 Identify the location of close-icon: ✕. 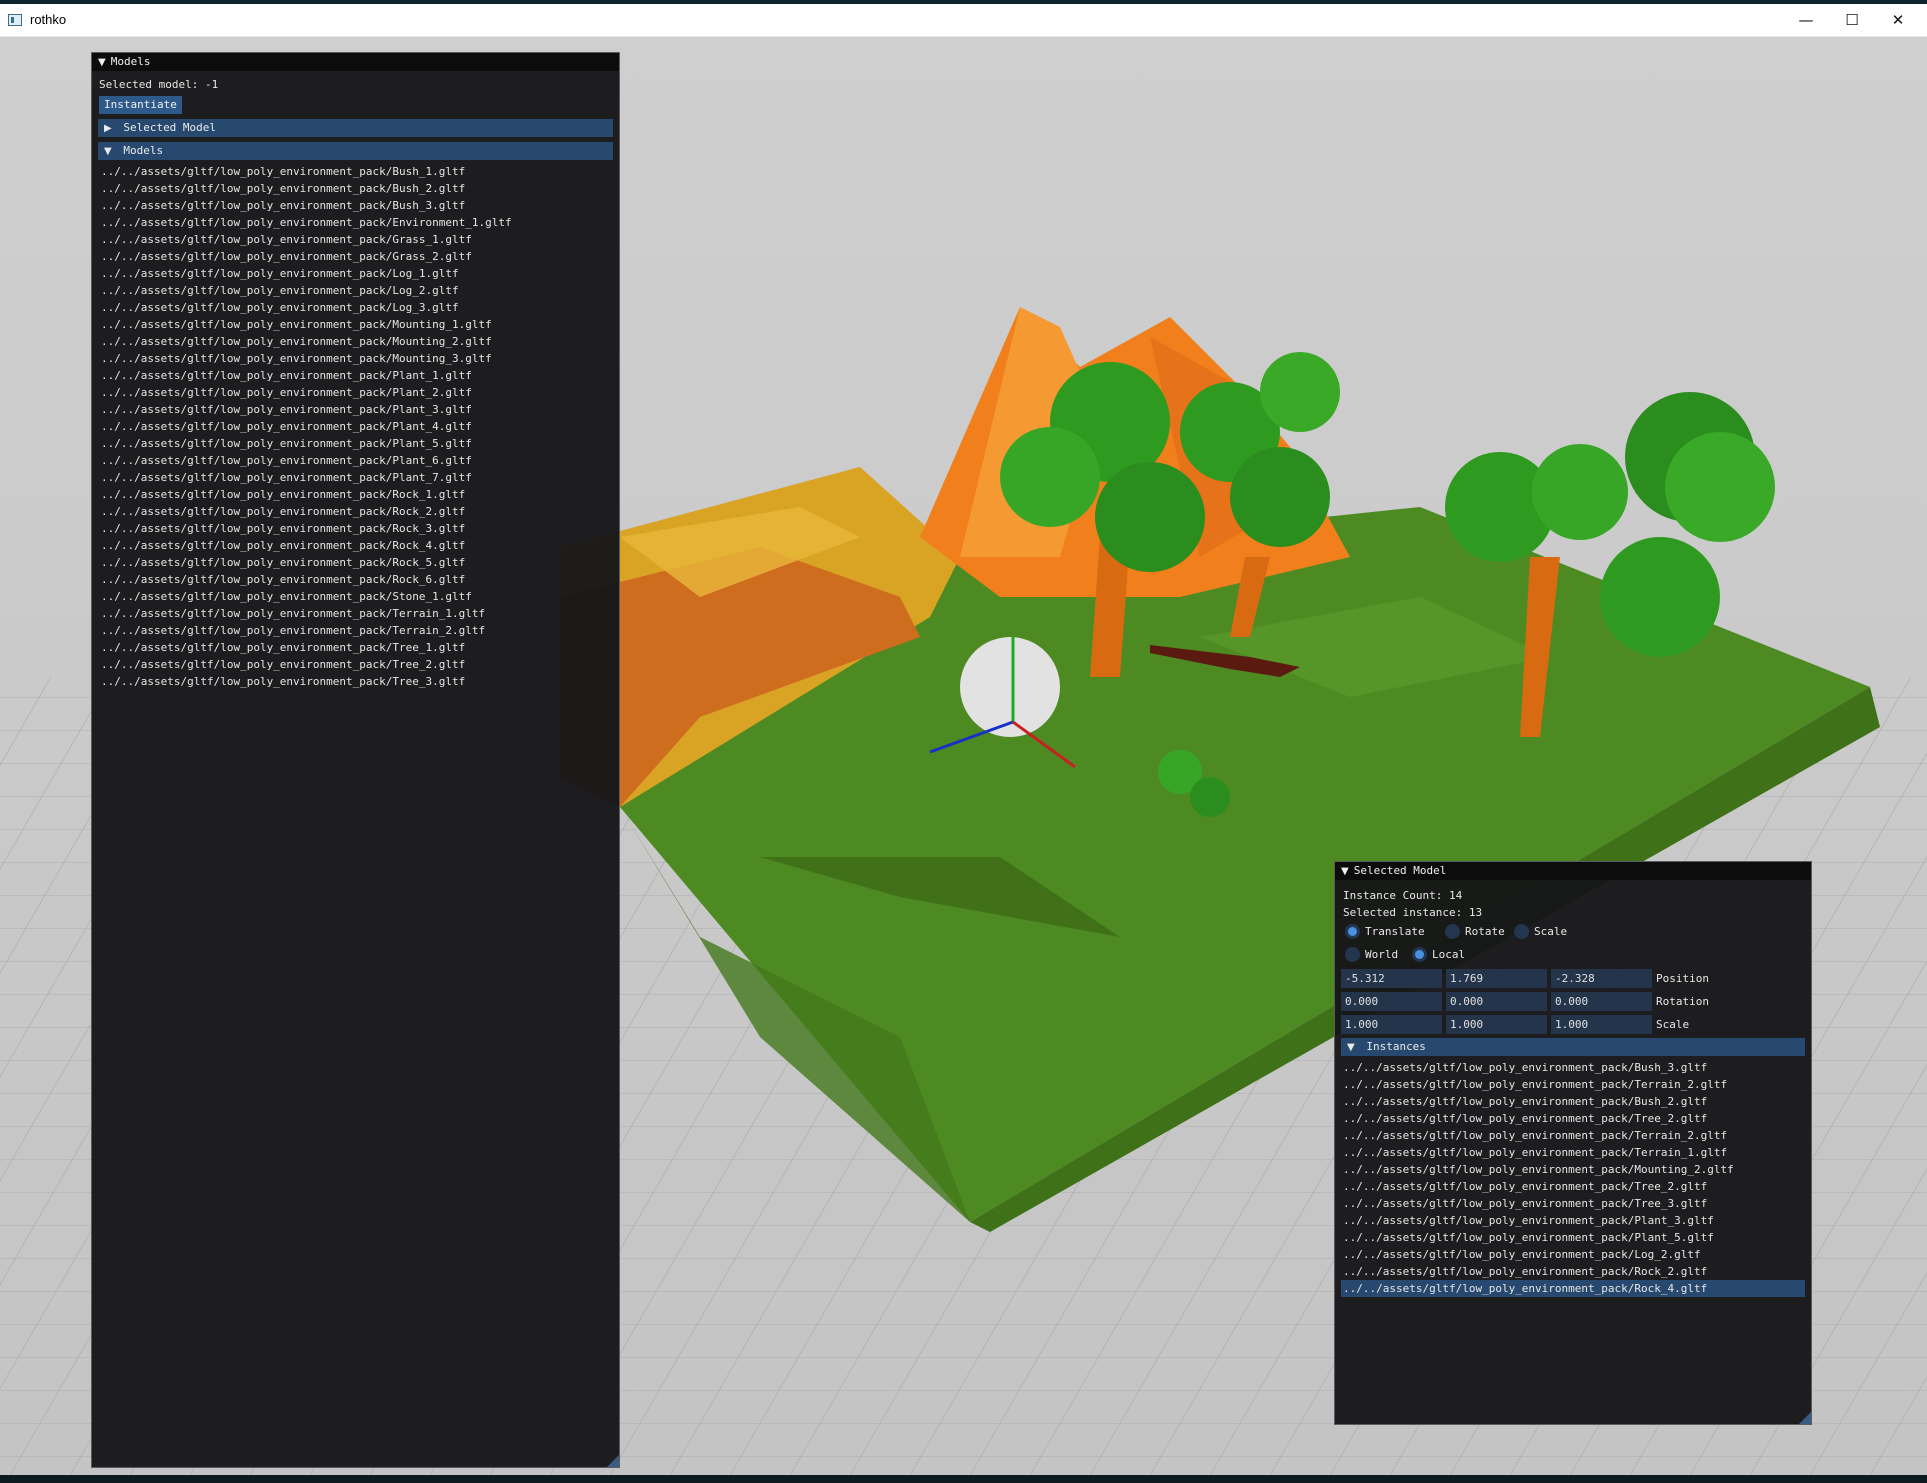
(1898, 20).